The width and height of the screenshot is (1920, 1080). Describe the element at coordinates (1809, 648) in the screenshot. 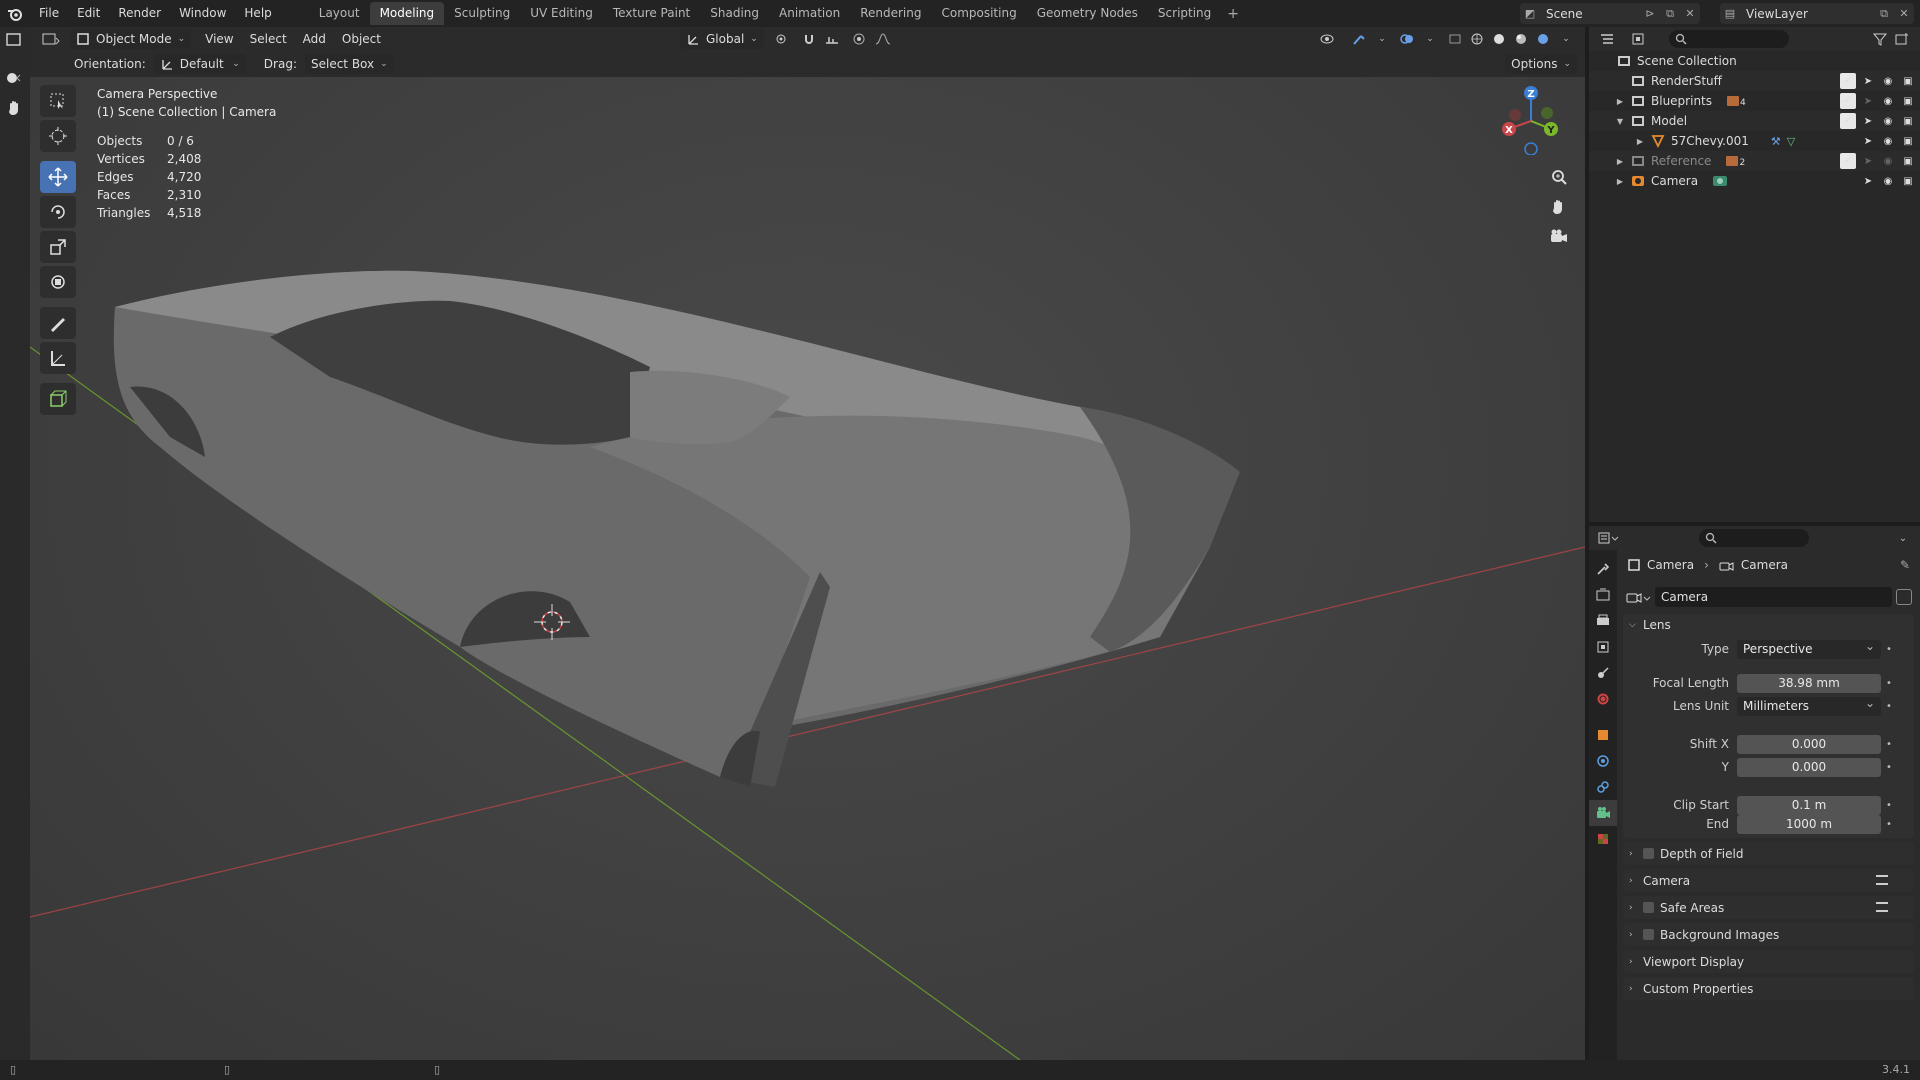

I see `lens-type-dropdown: Perspective` at that location.